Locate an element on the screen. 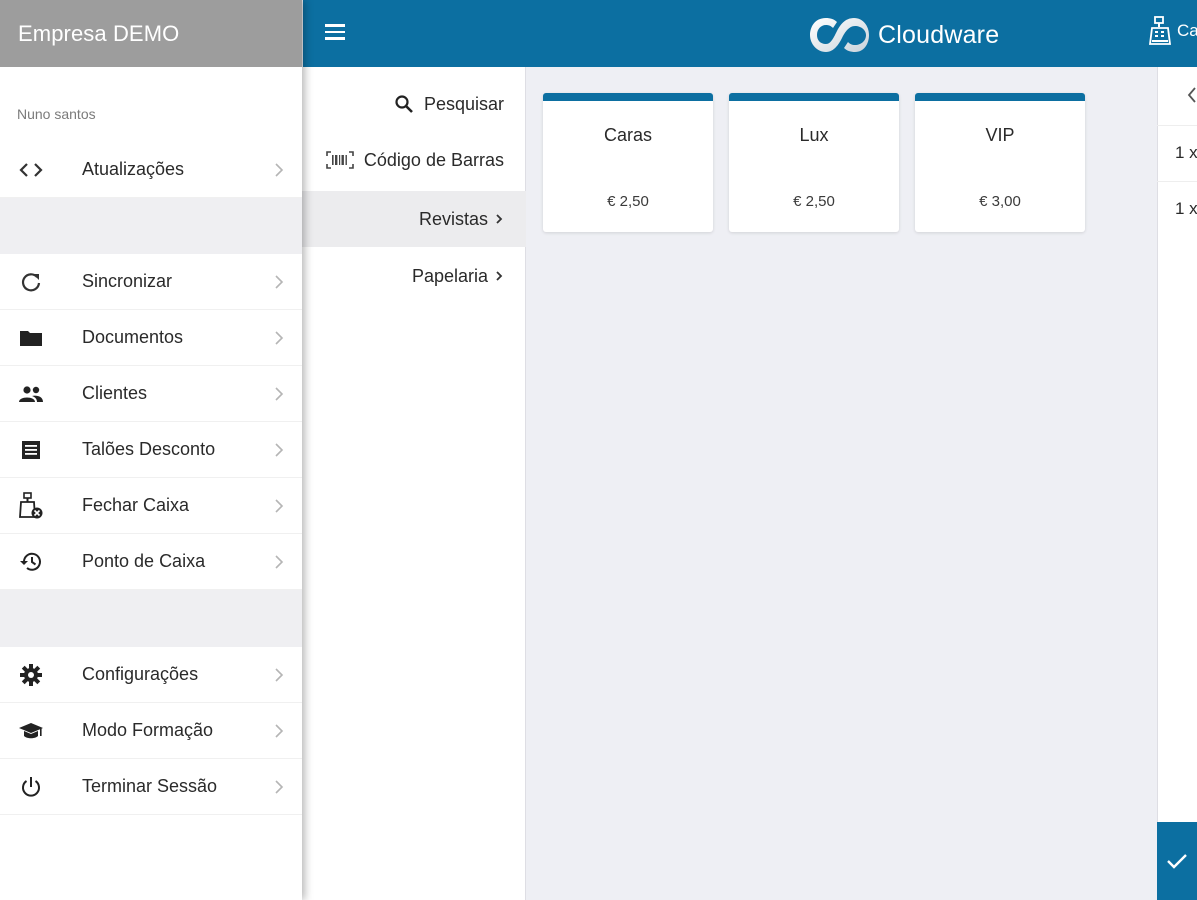 The height and width of the screenshot is (900, 1197). sidebar-item-ponto-de-caixa: Ponto de Caixa is located at coordinates (151, 562).